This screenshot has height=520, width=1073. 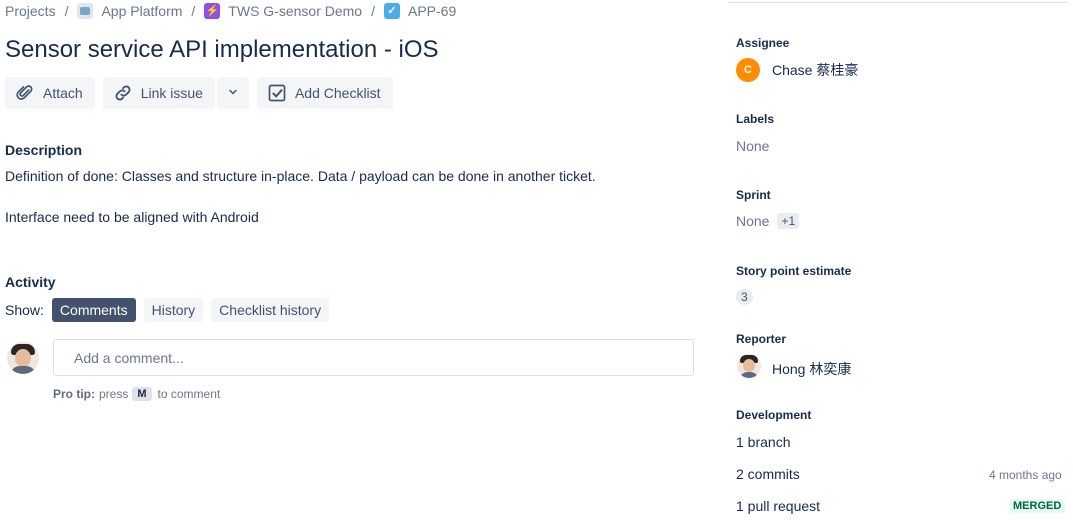 I want to click on chevron-down-icon, so click(x=233, y=93).